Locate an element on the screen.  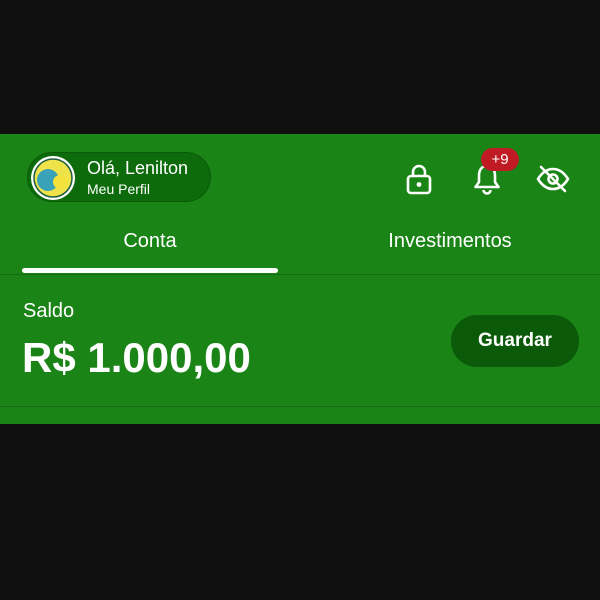
eye-off-icon is located at coordinates (553, 179).